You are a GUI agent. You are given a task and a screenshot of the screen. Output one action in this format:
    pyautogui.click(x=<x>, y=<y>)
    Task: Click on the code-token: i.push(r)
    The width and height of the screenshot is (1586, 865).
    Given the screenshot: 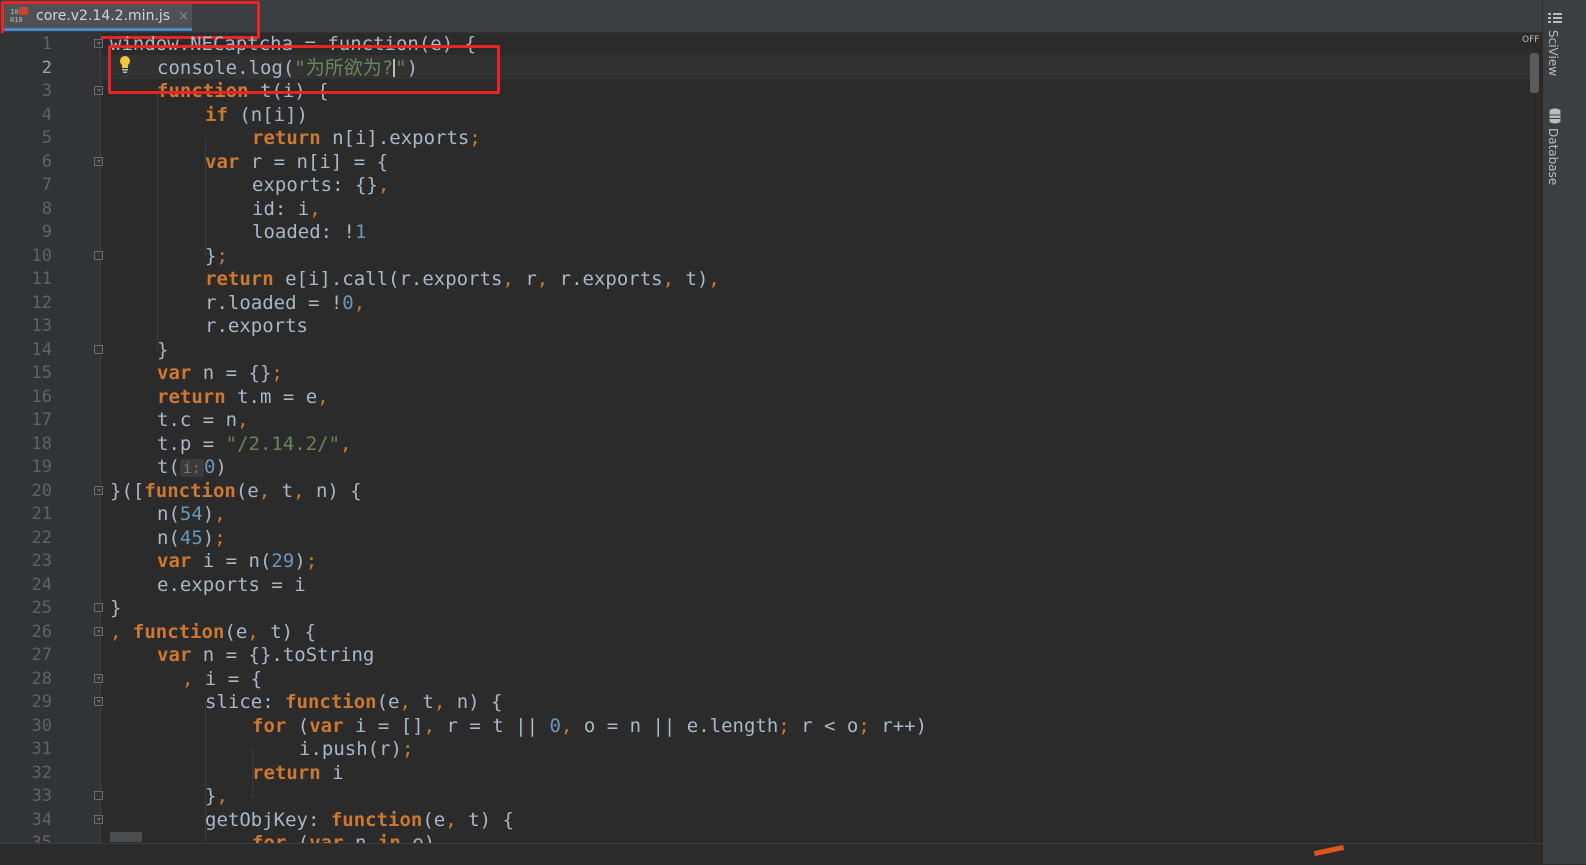 What is the action you would take?
    pyautogui.click(x=350, y=749)
    